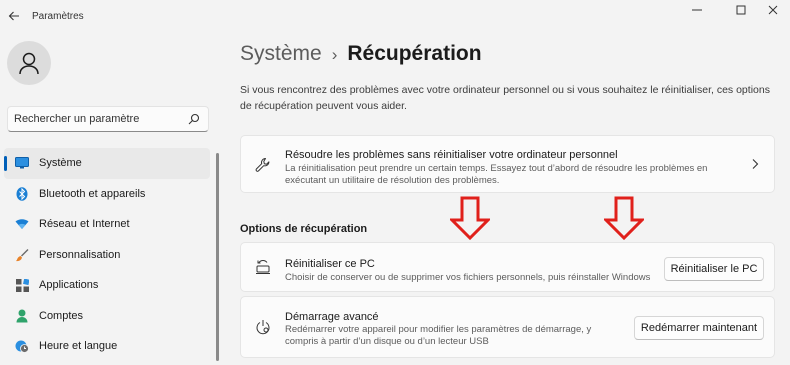 This screenshot has width=790, height=365. I want to click on maximize-icon, so click(741, 10).